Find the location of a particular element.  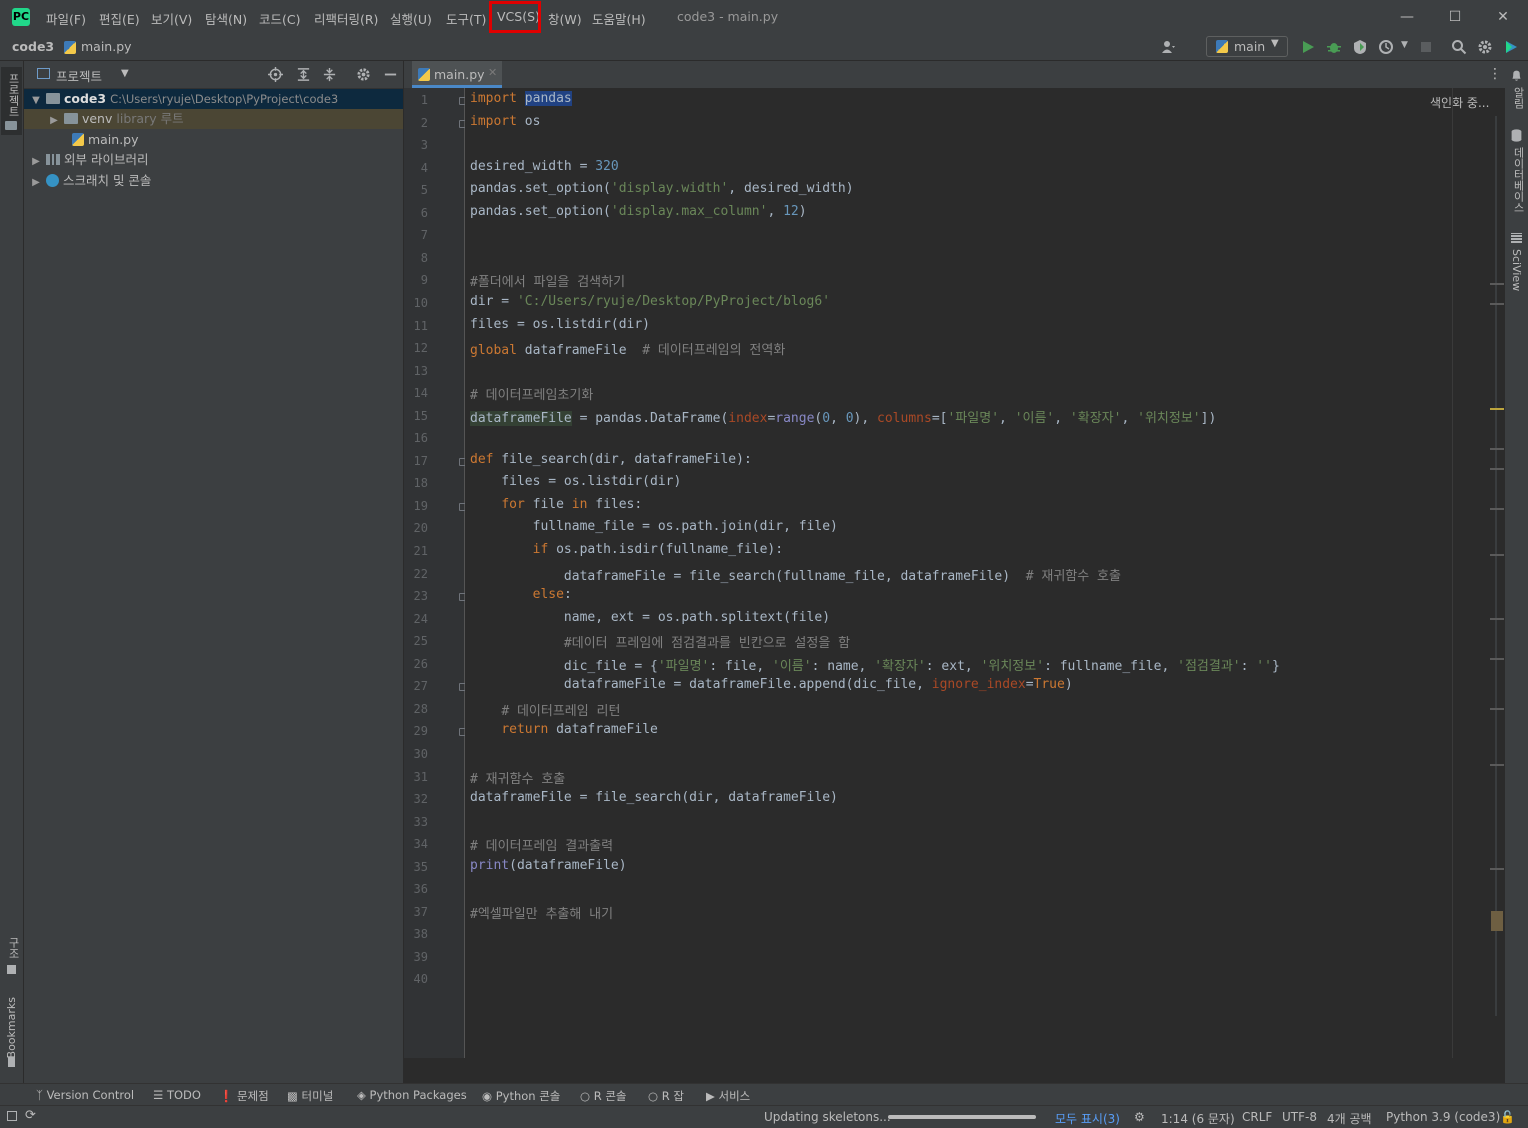

tool-r-jobs: ○ R 잡 is located at coordinates (666, 1096).